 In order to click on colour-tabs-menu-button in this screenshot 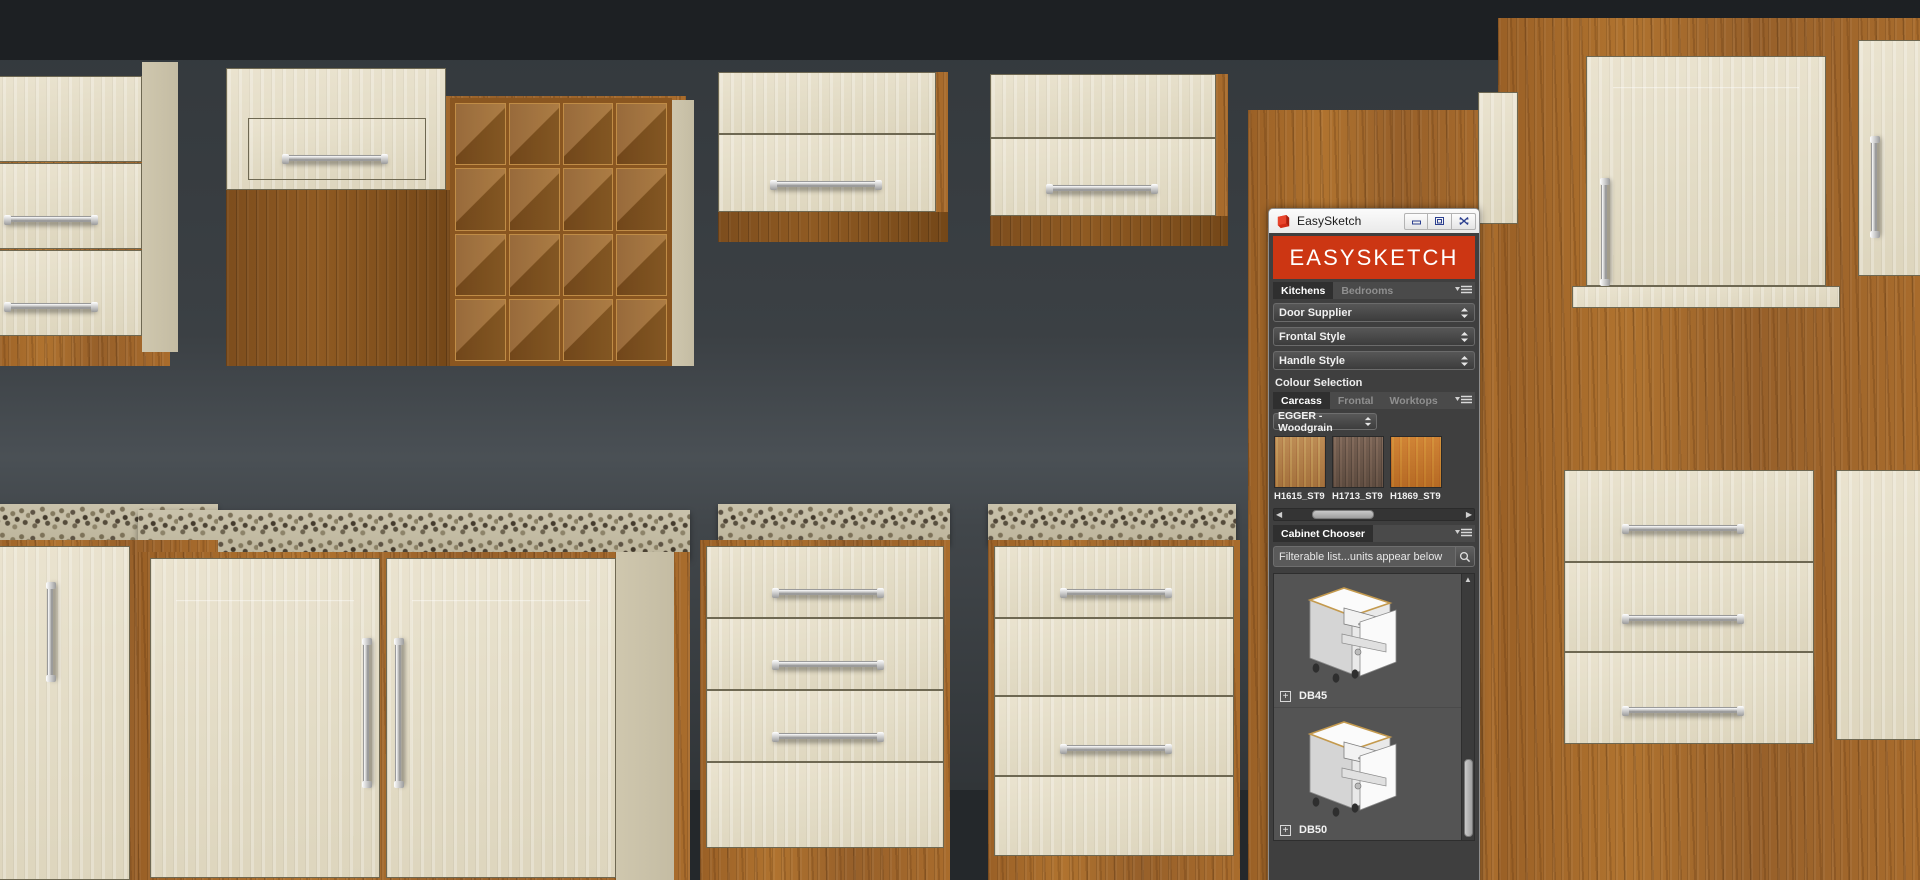, I will do `click(1465, 400)`.